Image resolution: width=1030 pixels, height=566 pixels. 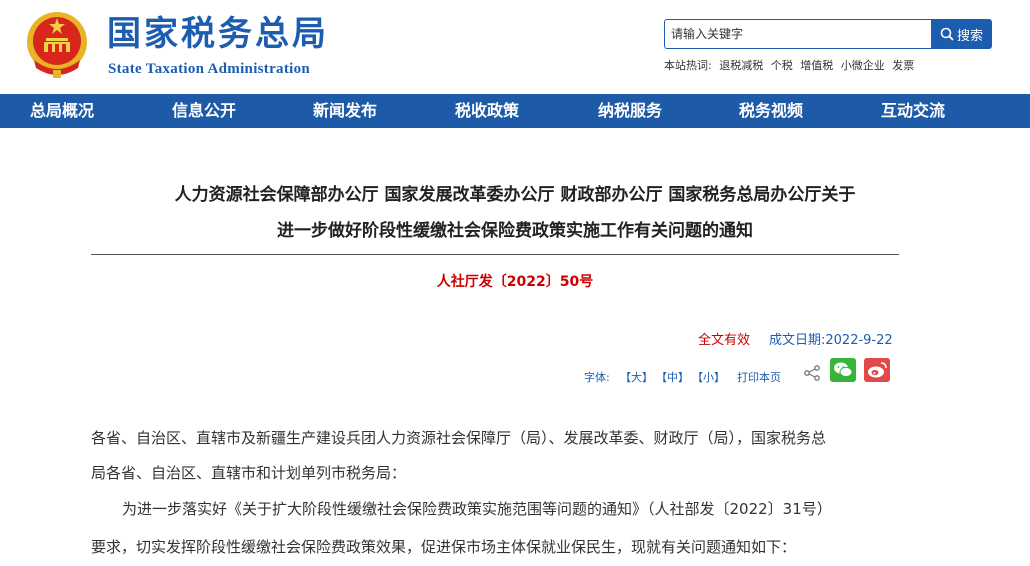 I want to click on site-subtitle: State Taxation Administration, so click(x=209, y=69).